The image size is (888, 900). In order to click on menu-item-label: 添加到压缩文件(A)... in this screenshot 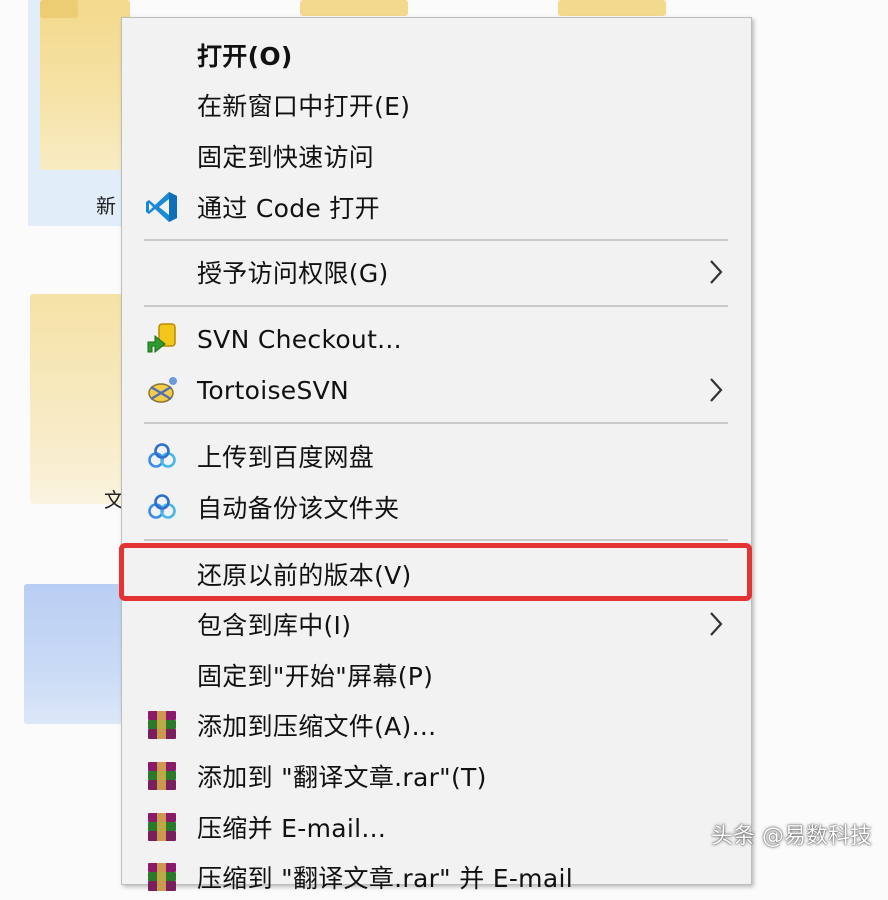, I will do `click(317, 726)`.